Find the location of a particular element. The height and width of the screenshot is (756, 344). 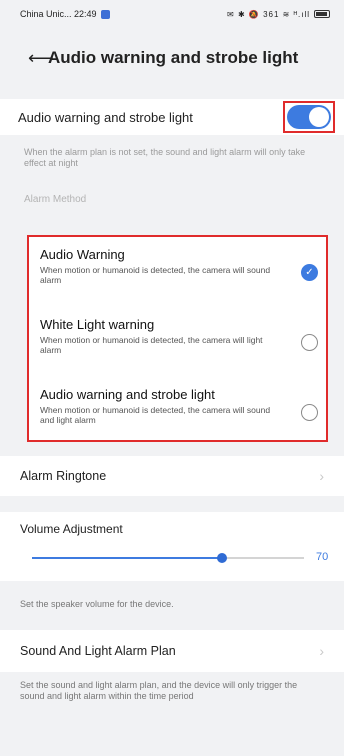

back-arrow-icon: ⟵ is located at coordinates (41, 58).